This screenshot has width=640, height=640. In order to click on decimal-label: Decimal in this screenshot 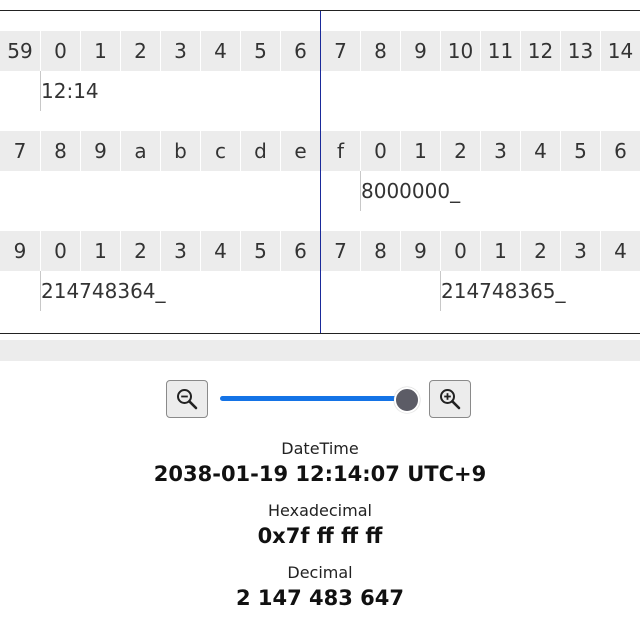, I will do `click(320, 572)`.